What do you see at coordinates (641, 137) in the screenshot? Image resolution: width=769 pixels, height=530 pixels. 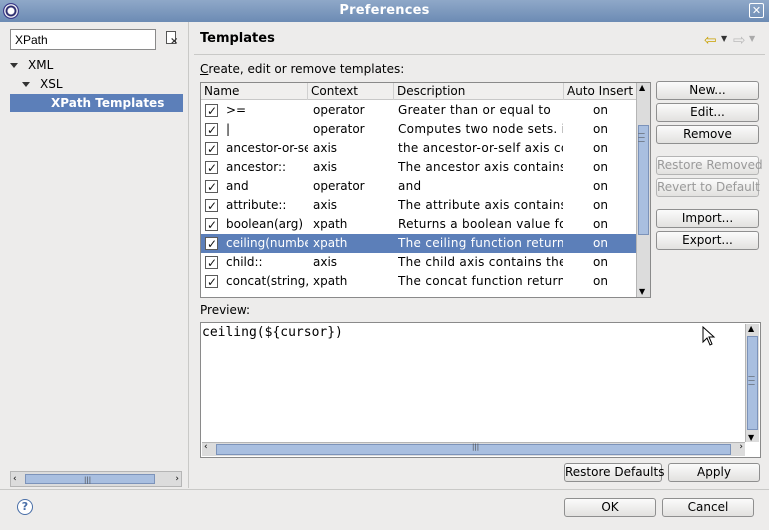 I see `scroll-grip: — — —` at bounding box center [641, 137].